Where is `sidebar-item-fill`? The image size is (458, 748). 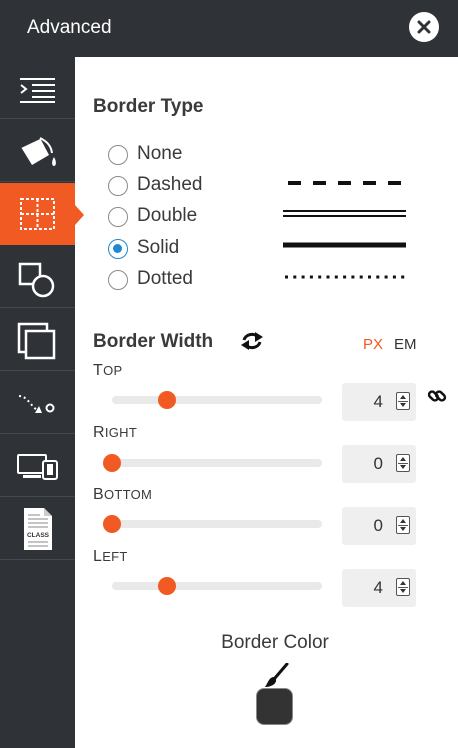
sidebar-item-fill is located at coordinates (37, 151).